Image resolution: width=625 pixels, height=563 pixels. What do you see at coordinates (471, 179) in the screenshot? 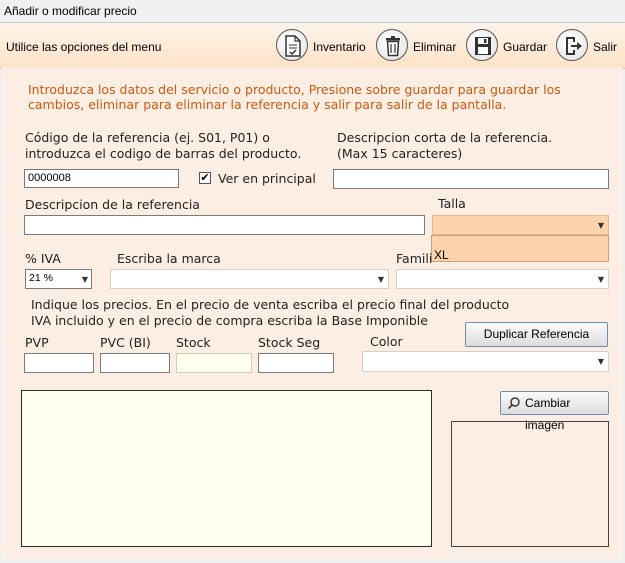
I see `desc-corta-input` at bounding box center [471, 179].